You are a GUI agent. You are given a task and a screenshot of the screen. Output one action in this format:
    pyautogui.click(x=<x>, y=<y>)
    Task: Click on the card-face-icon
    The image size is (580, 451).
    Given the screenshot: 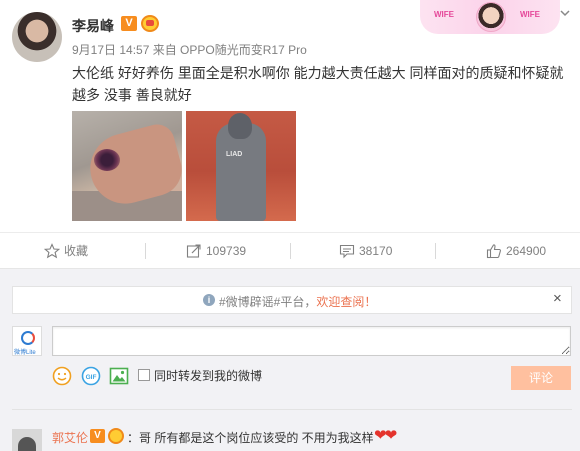 What is the action you would take?
    pyautogui.click(x=491, y=17)
    